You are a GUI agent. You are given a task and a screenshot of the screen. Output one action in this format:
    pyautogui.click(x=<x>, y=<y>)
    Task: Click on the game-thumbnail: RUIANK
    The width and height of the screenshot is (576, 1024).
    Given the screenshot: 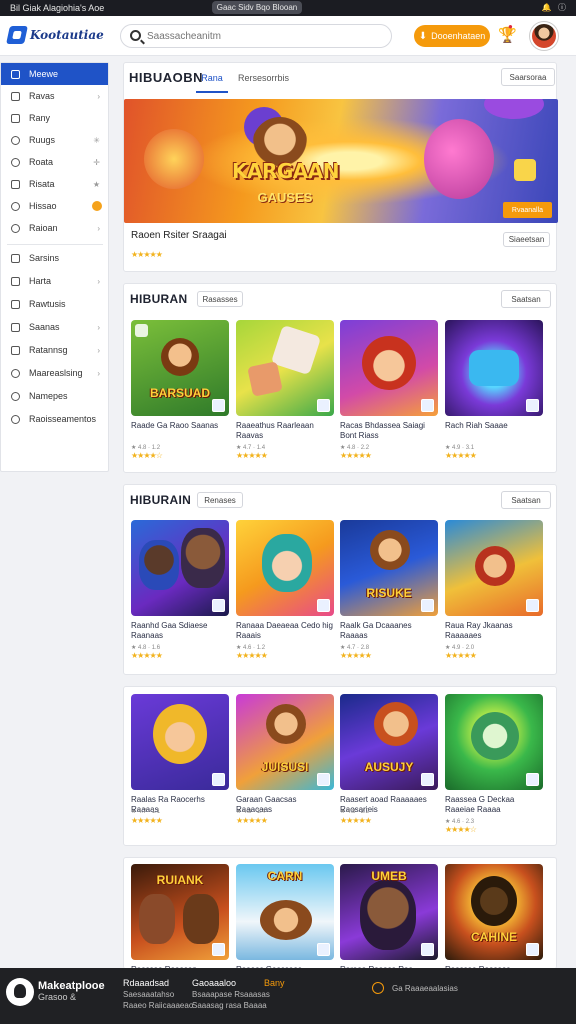 What is the action you would take?
    pyautogui.click(x=180, y=912)
    